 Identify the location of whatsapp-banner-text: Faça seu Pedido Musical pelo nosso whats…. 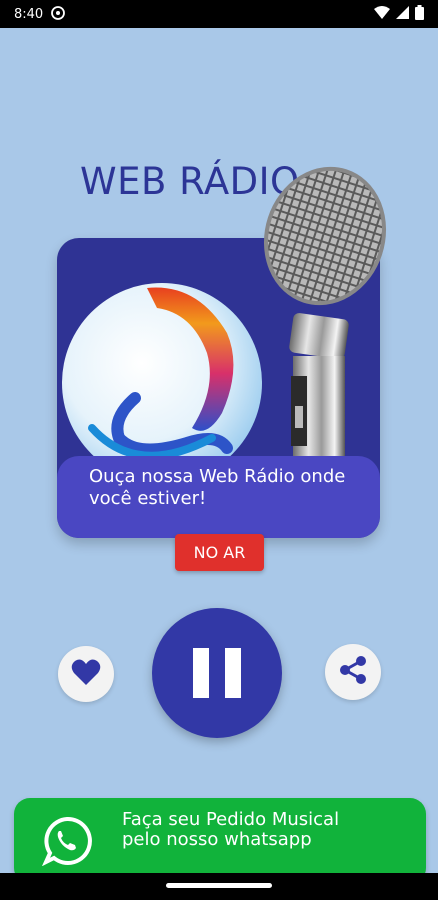
(231, 829).